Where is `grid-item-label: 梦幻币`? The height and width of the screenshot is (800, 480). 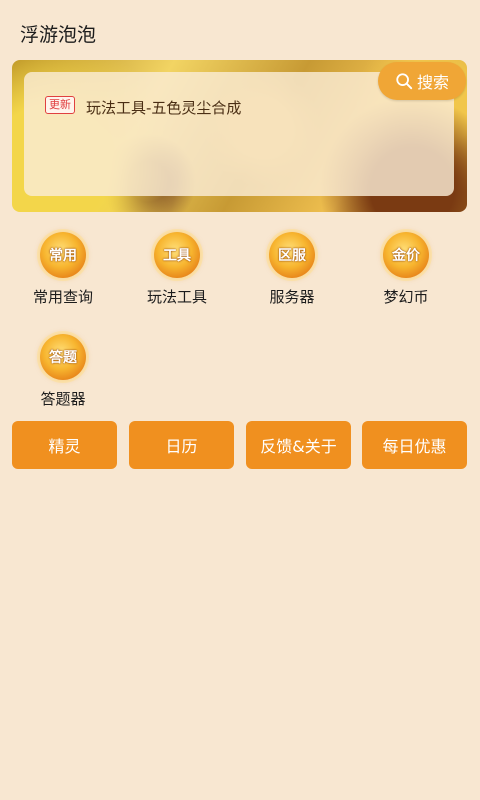
grid-item-label: 梦幻币 is located at coordinates (406, 297).